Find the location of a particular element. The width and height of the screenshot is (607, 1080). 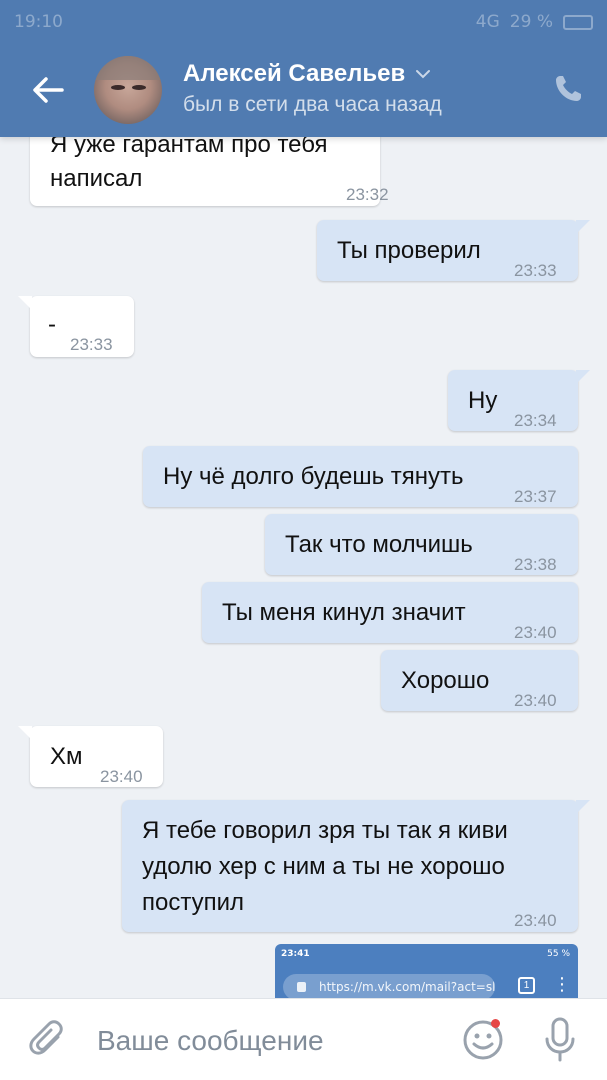

message-time: 23:32 is located at coordinates (367, 194).